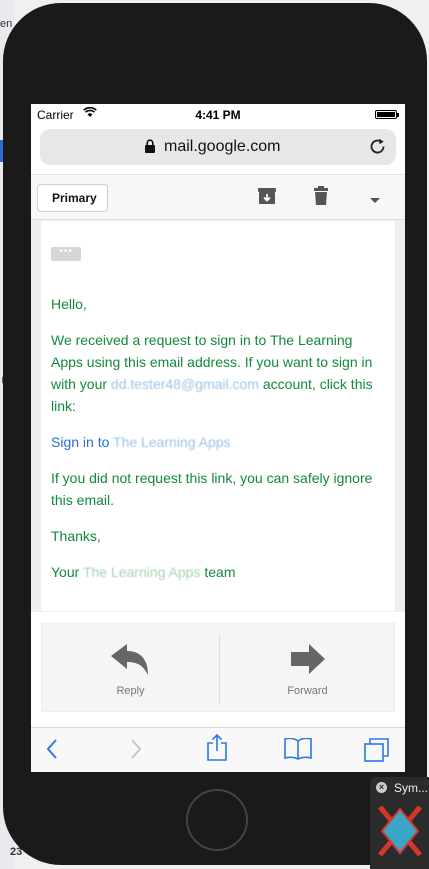 This screenshot has width=429, height=869. Describe the element at coordinates (377, 752) in the screenshot. I see `tabs-icon` at that location.